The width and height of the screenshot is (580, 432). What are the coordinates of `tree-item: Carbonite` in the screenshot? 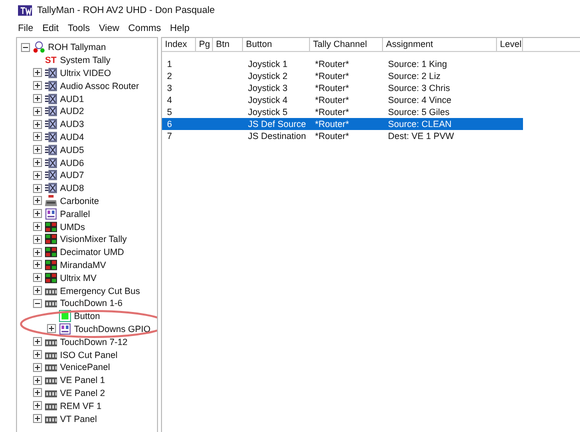 It's located at (80, 201).